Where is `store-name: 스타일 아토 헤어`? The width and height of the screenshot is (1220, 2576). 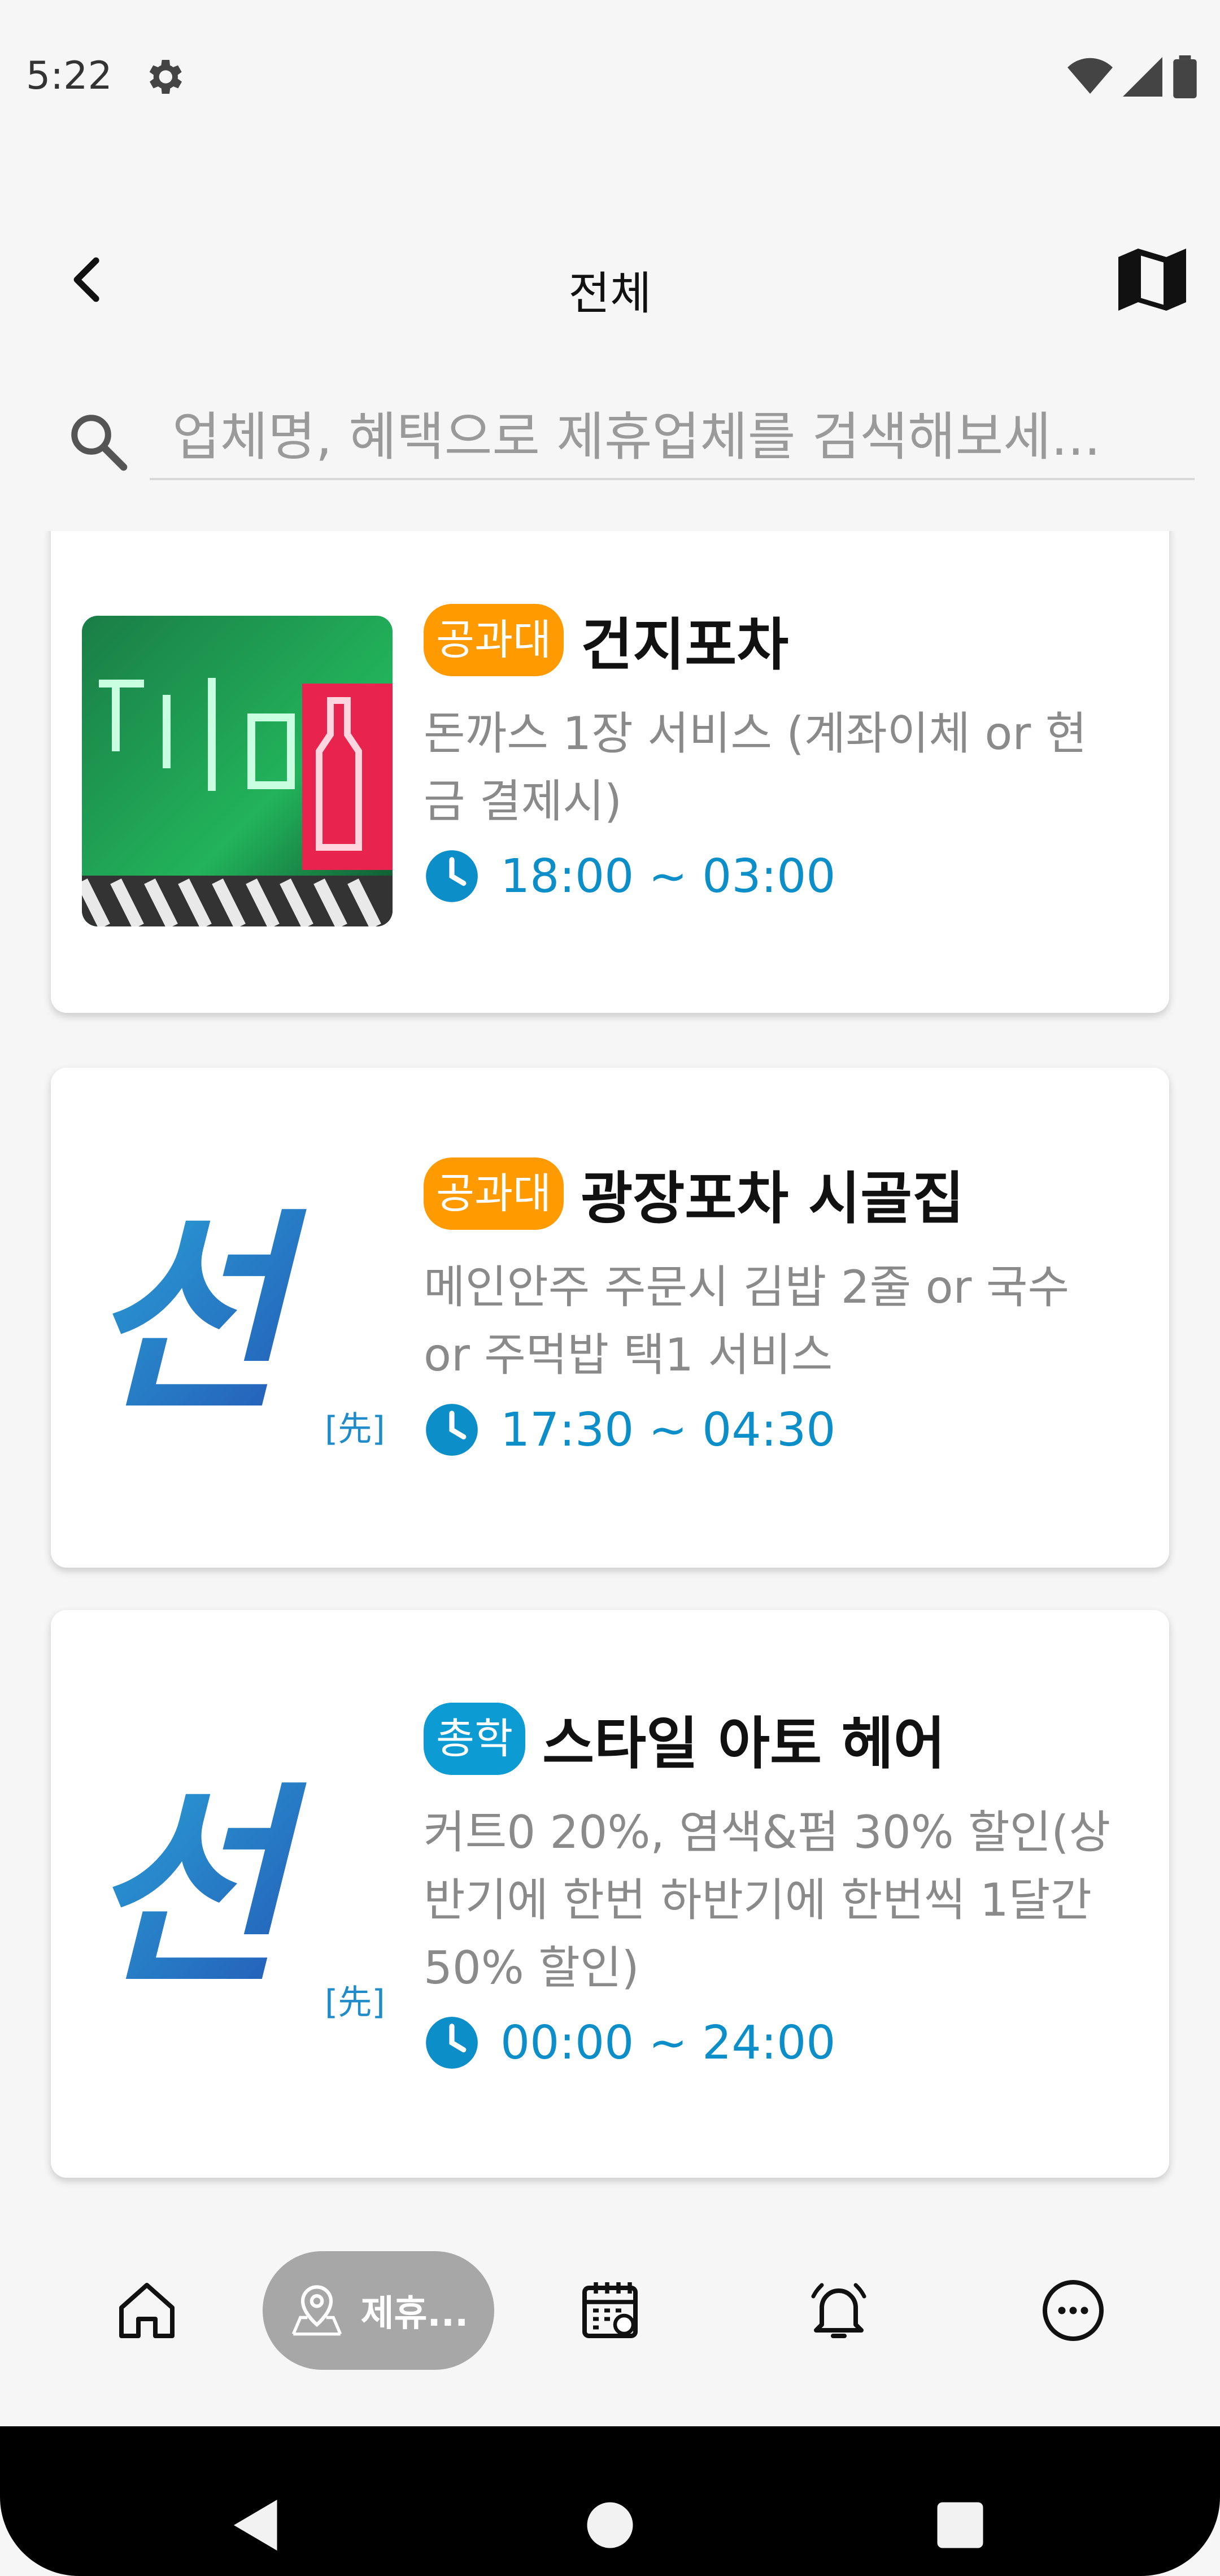
store-name: 스타일 아토 헤어 is located at coordinates (743, 1744).